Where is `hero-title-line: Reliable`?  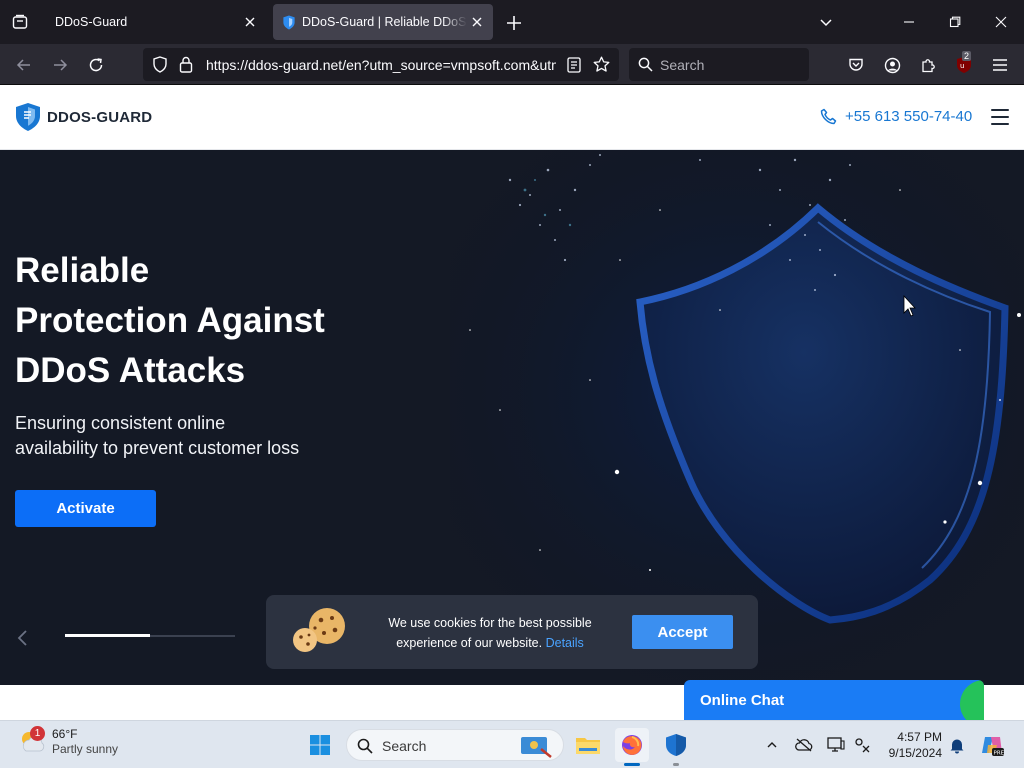
hero-title-line: Reliable is located at coordinates (82, 270).